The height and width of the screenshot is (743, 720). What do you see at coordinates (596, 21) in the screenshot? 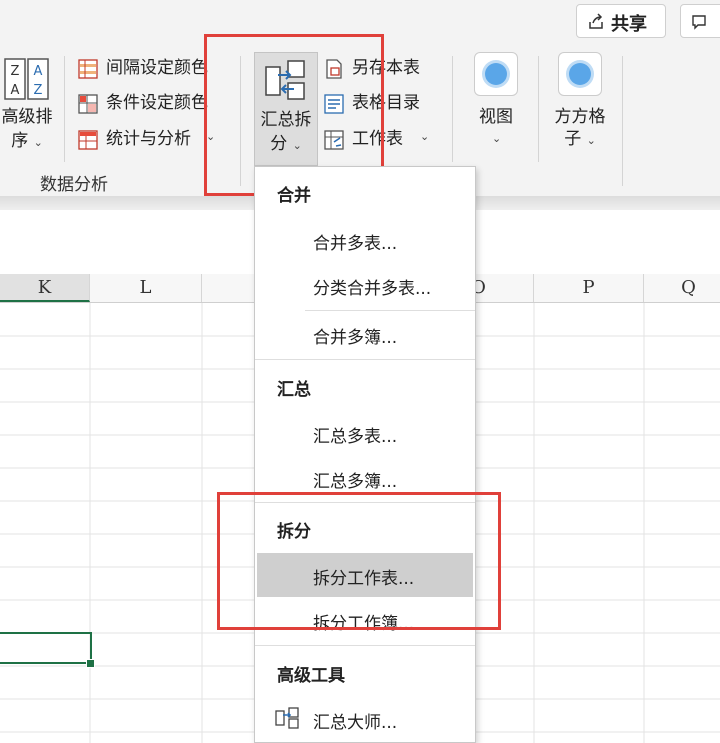
I see `share-icon` at bounding box center [596, 21].